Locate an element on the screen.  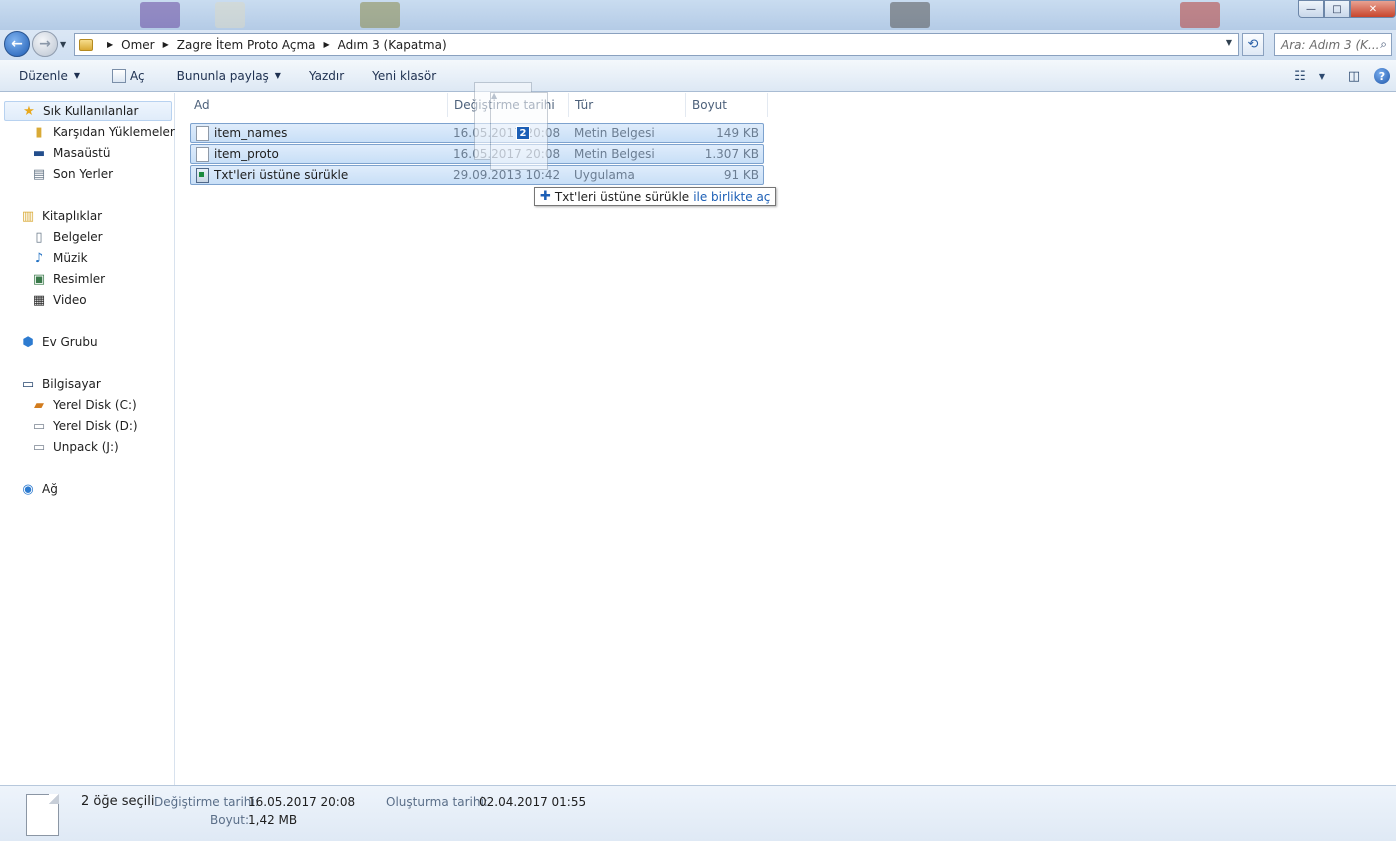
file-name: item_names is located at coordinates (251, 133).